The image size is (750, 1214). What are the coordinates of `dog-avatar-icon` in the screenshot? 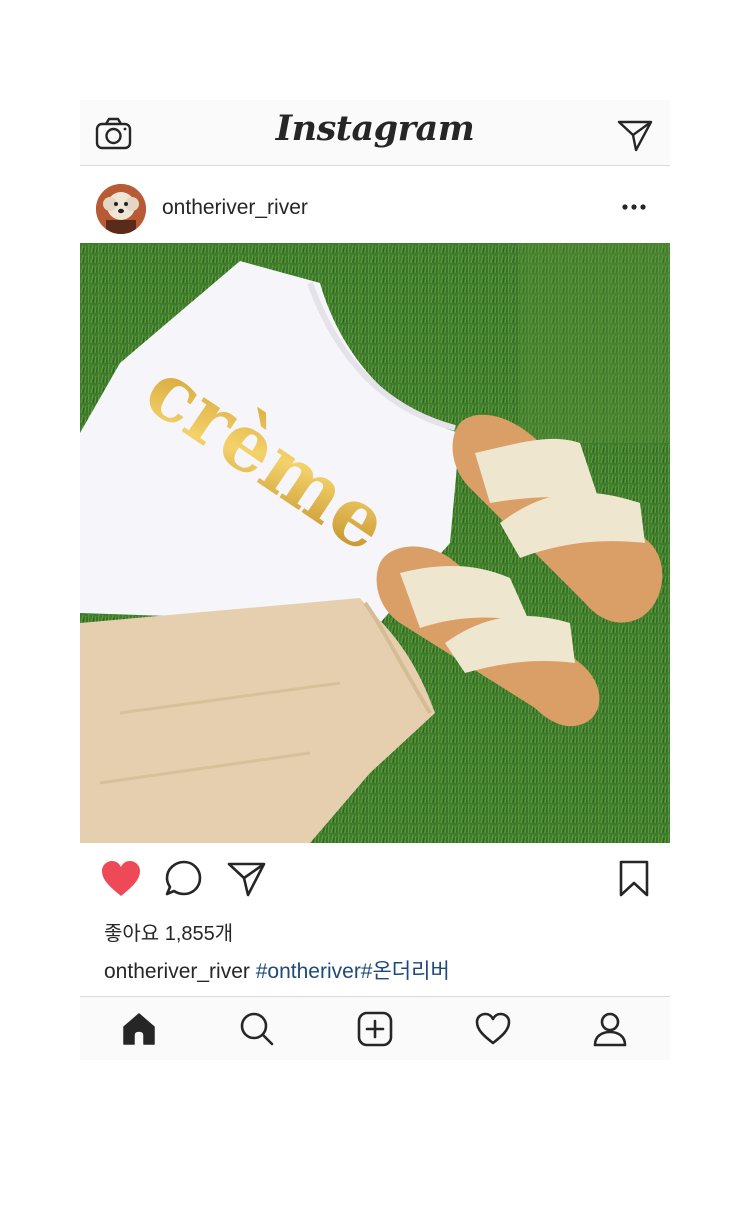 It's located at (121, 209).